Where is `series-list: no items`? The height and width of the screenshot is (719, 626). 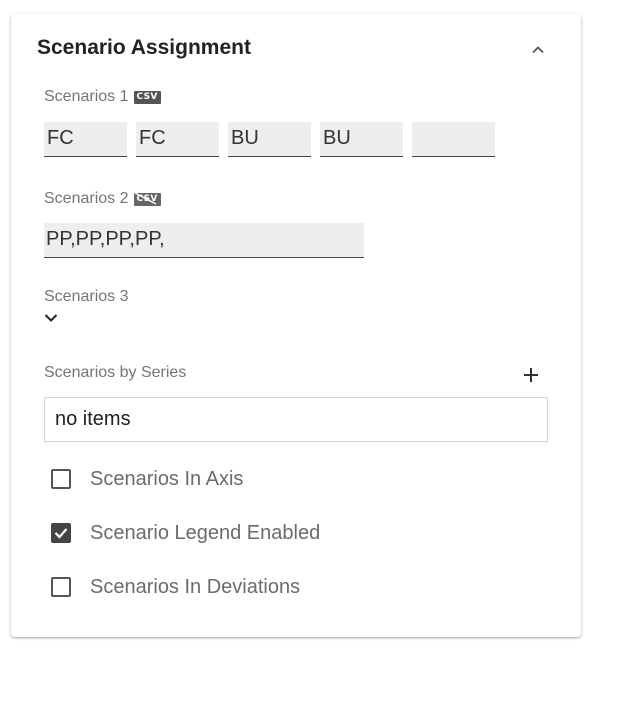 series-list: no items is located at coordinates (296, 419).